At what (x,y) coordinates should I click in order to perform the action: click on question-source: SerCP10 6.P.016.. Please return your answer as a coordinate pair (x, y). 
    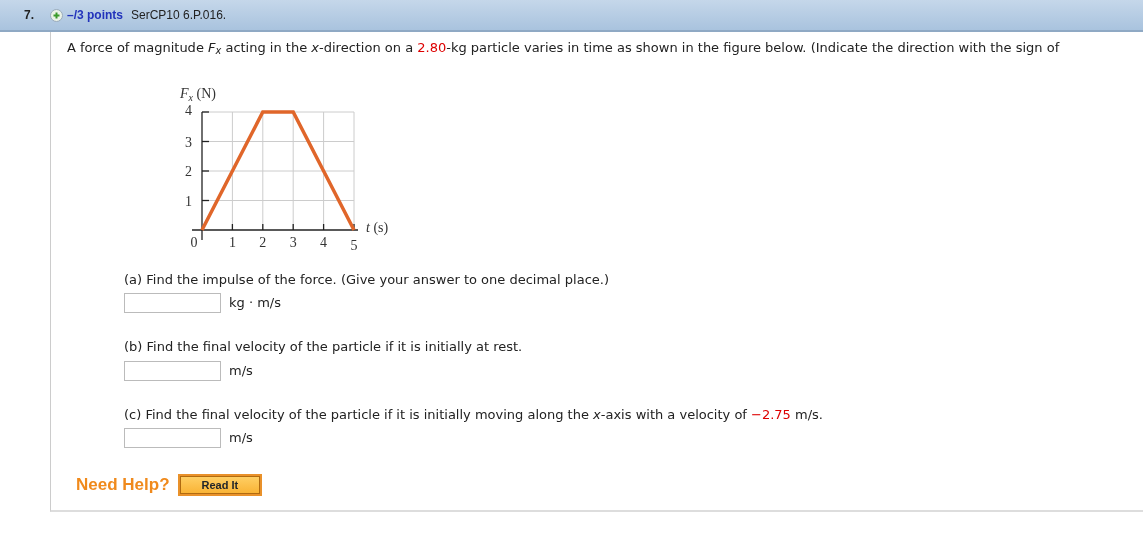
    Looking at the image, I should click on (179, 15).